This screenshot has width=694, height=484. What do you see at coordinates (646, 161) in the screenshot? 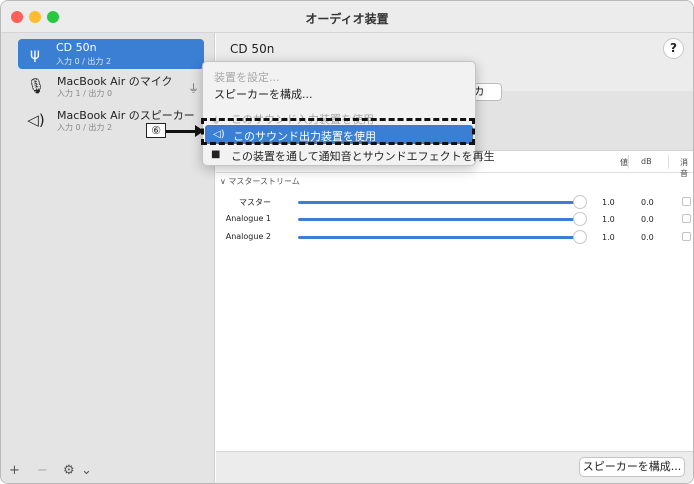
I see `column-db: dB` at bounding box center [646, 161].